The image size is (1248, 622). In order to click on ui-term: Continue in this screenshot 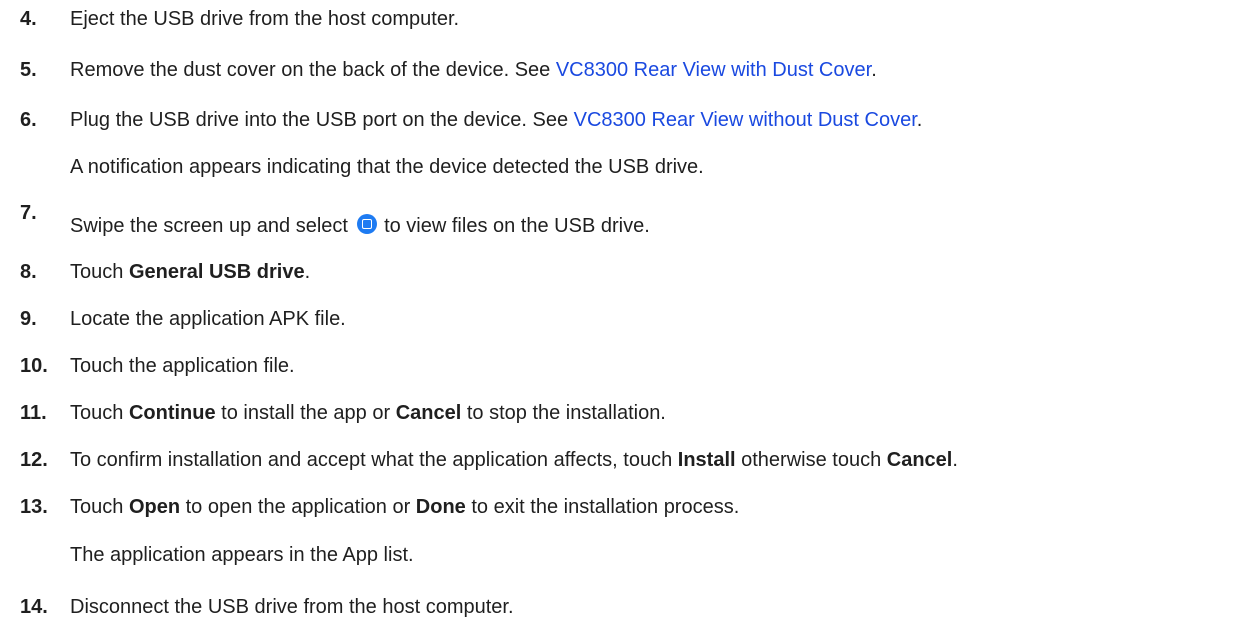, I will do `click(172, 412)`.